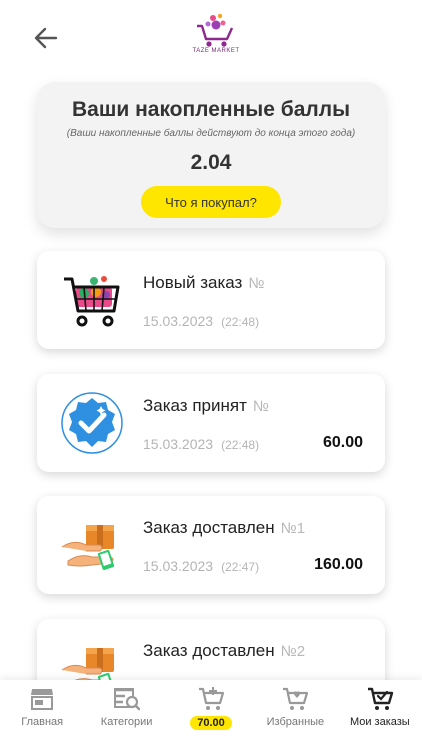 The width and height of the screenshot is (422, 750). Describe the element at coordinates (338, 564) in the screenshot. I see `order-amount: 160.00` at that location.